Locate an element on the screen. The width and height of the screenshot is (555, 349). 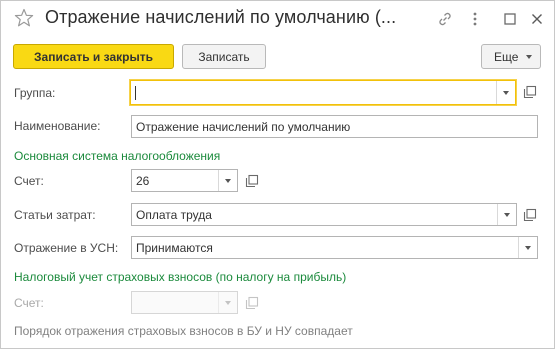
more-button-label: Еще is located at coordinates (506, 56).